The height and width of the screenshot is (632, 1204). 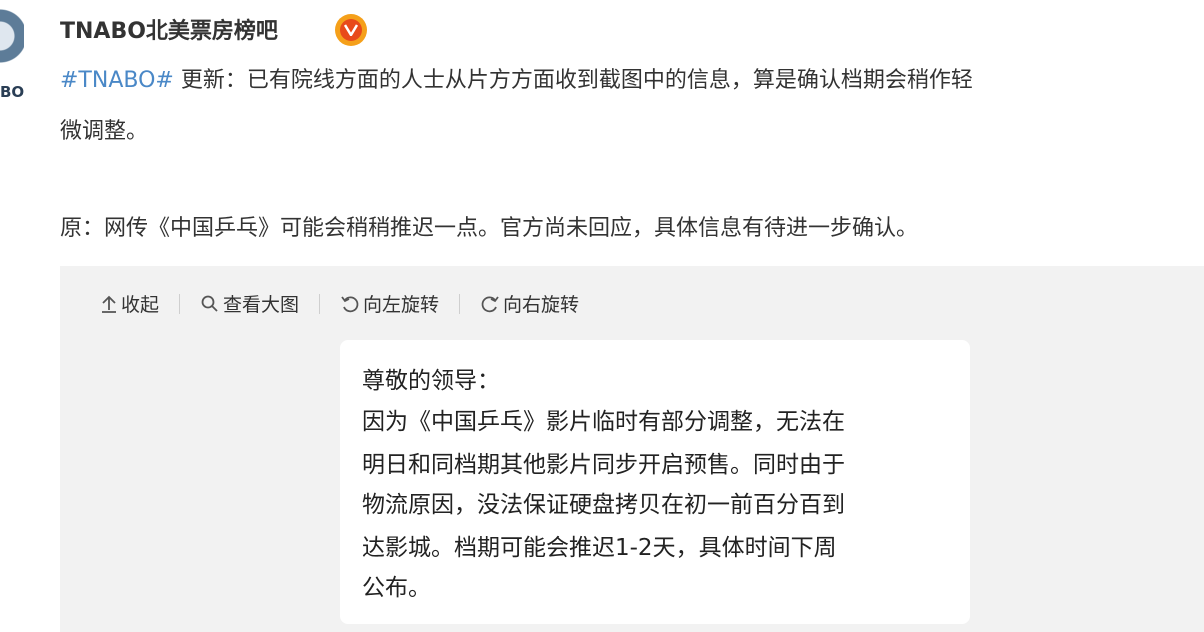 I want to click on view-large-button: 查看大图, so click(x=249, y=303).